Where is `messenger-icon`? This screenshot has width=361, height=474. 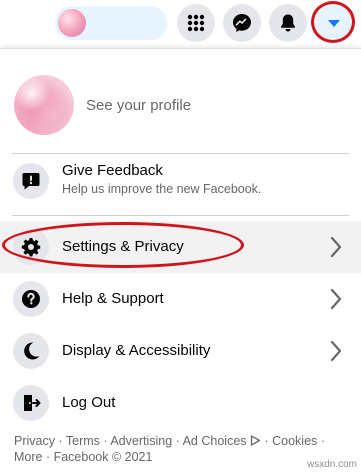 messenger-icon is located at coordinates (242, 23).